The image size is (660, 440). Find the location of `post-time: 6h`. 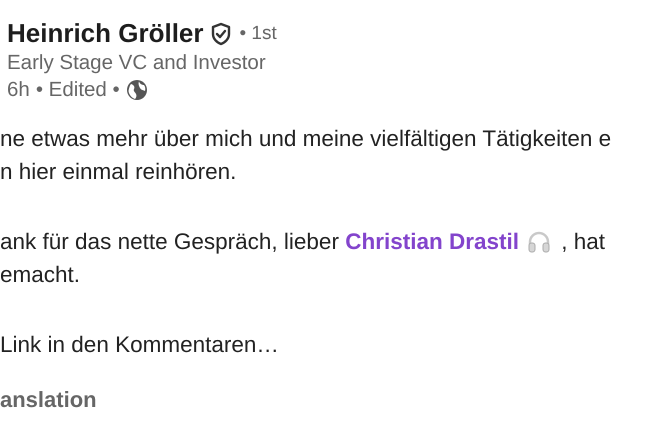

post-time: 6h is located at coordinates (18, 90).